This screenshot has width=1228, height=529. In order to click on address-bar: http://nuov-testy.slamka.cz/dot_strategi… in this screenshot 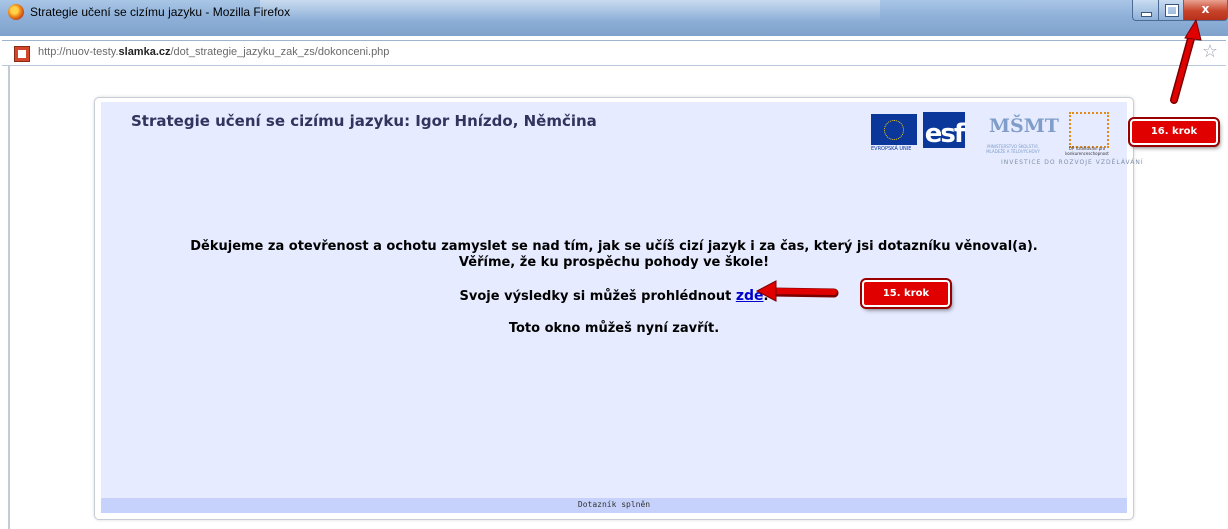, I will do `click(614, 53)`.